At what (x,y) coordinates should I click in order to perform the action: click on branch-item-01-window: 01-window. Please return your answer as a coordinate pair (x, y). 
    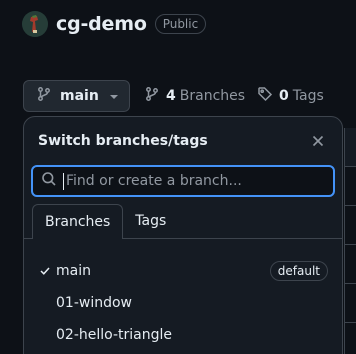
    Looking at the image, I should click on (183, 303).